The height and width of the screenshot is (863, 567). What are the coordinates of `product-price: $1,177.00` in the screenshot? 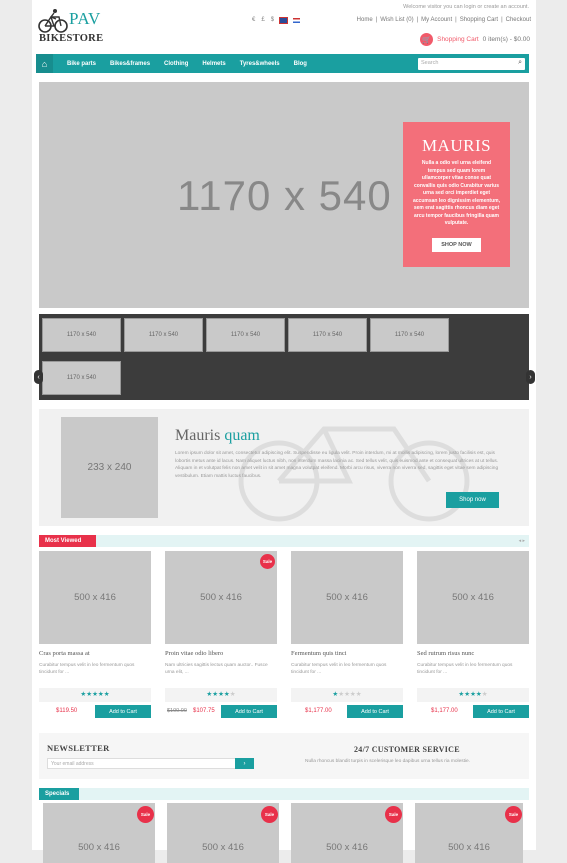 It's located at (318, 711).